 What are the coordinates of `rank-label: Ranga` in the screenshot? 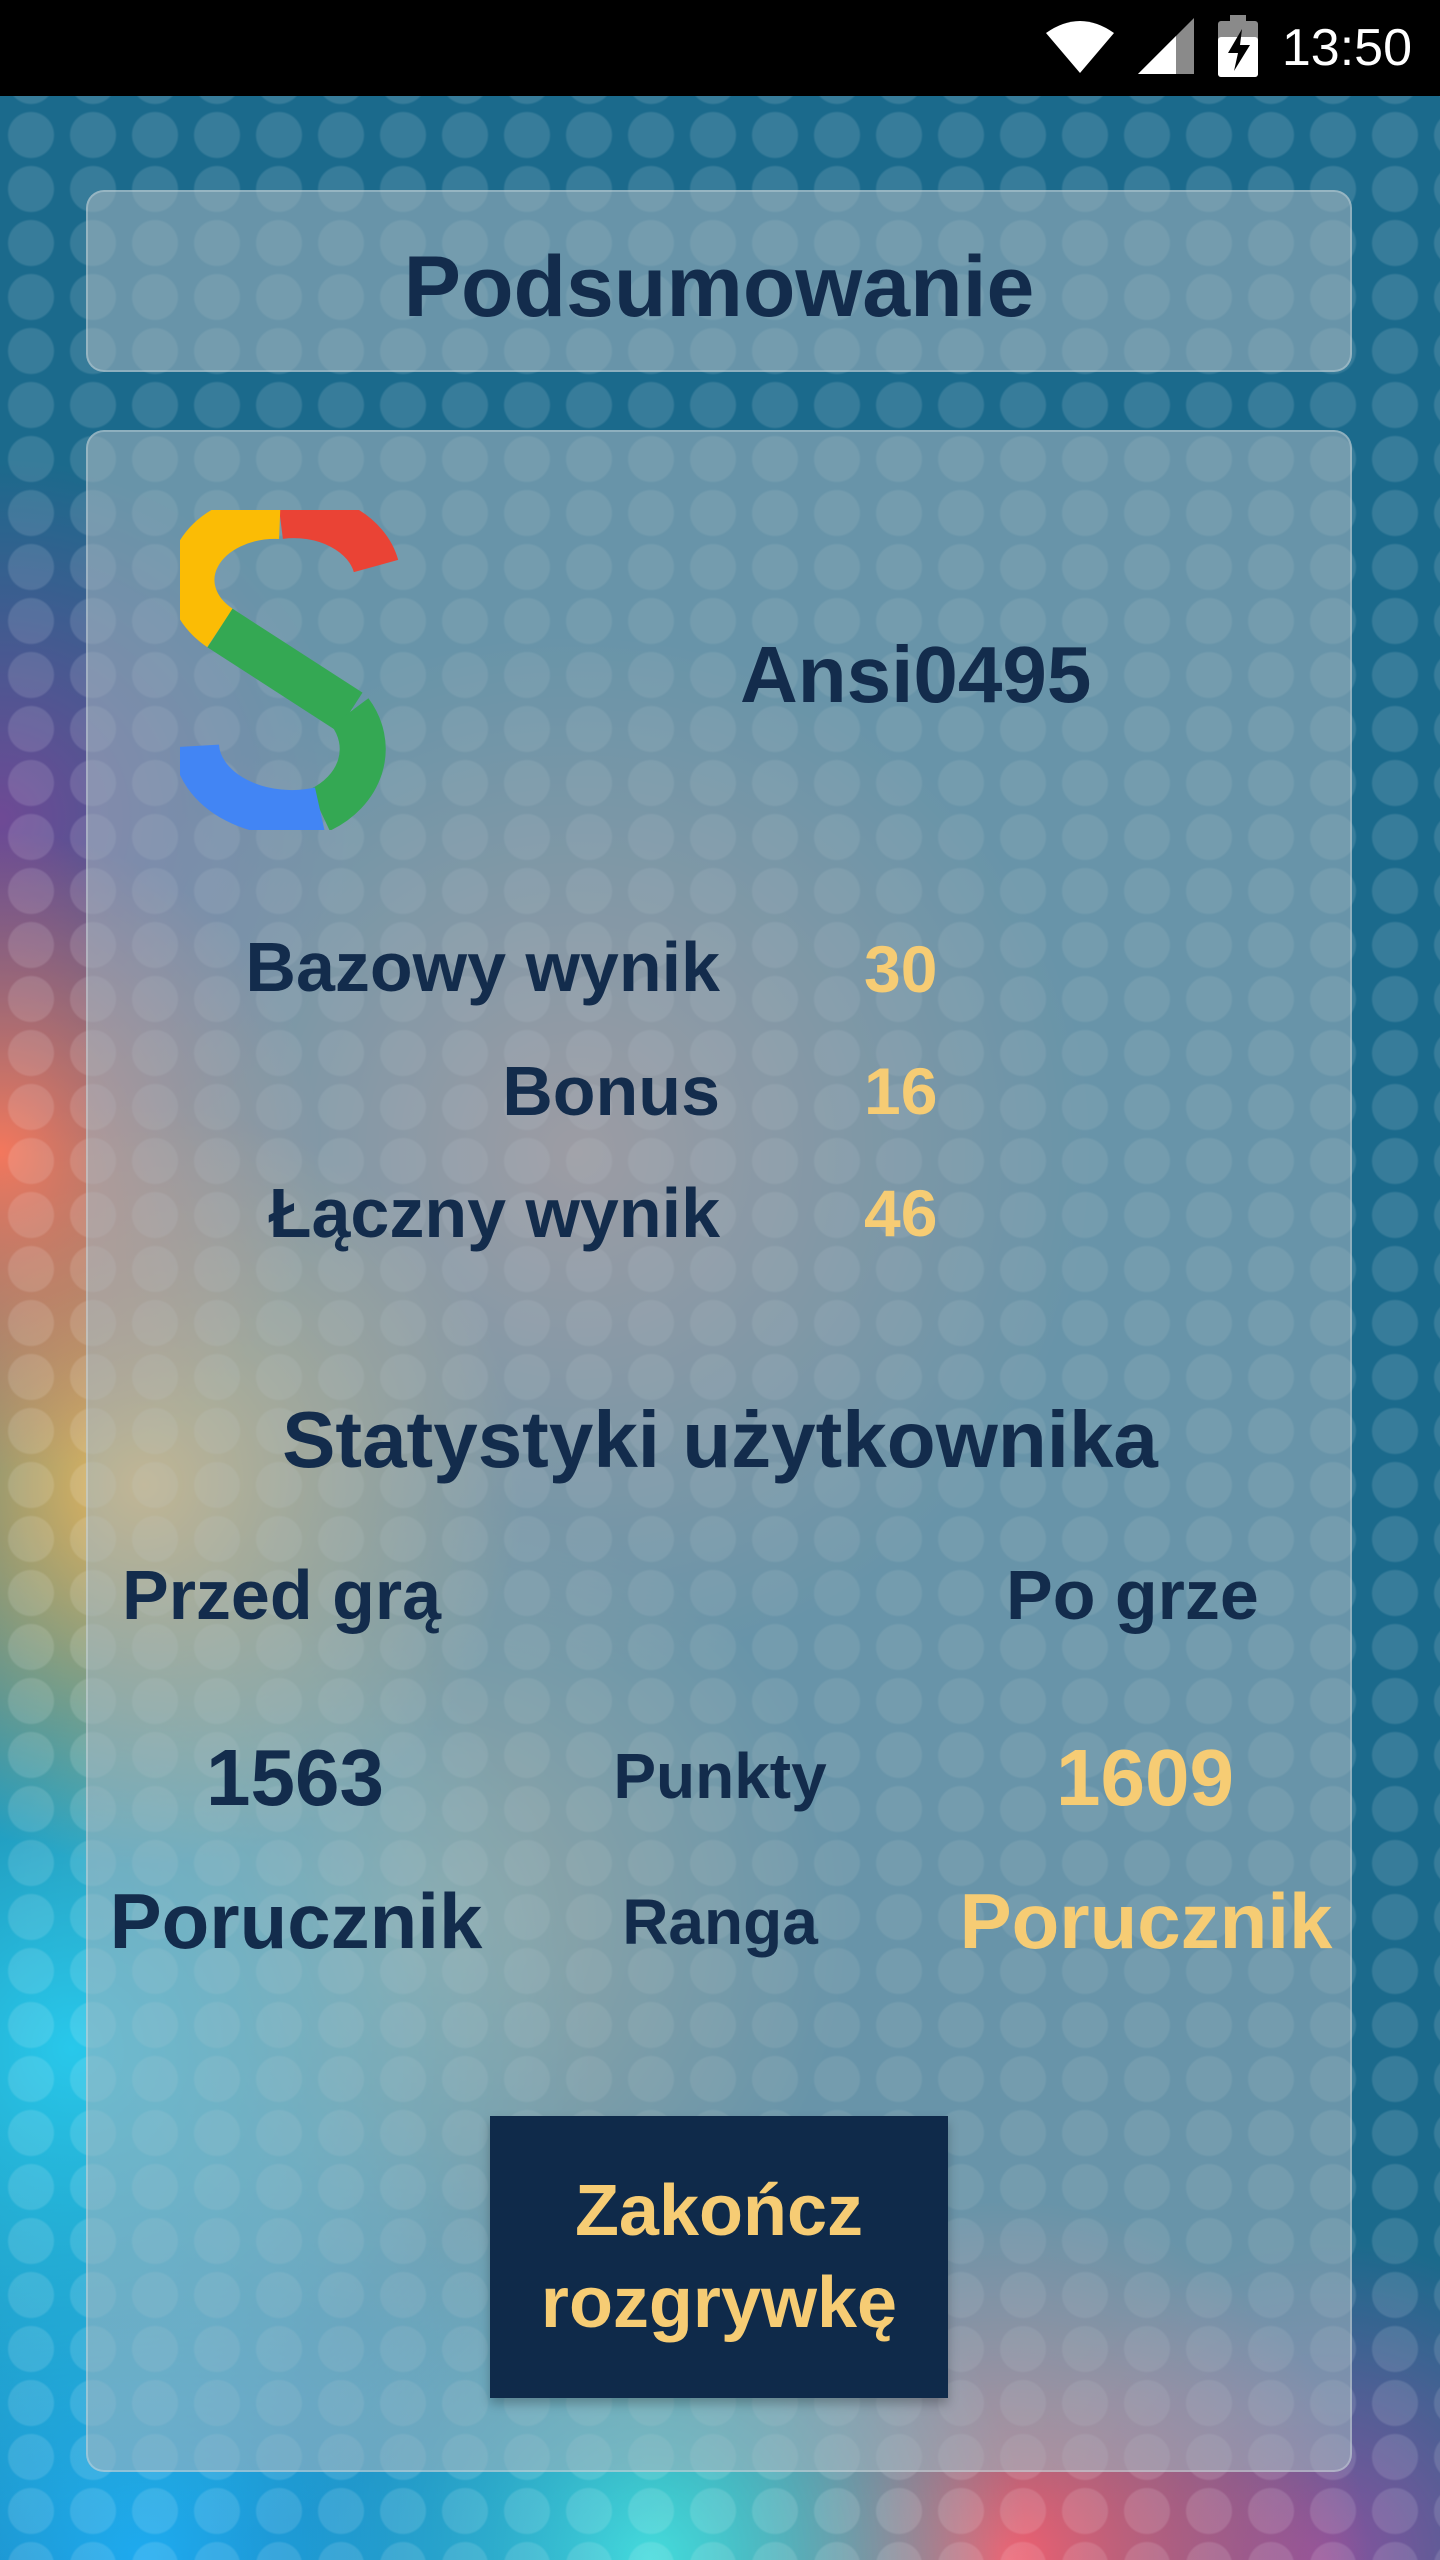 It's located at (720, 1922).